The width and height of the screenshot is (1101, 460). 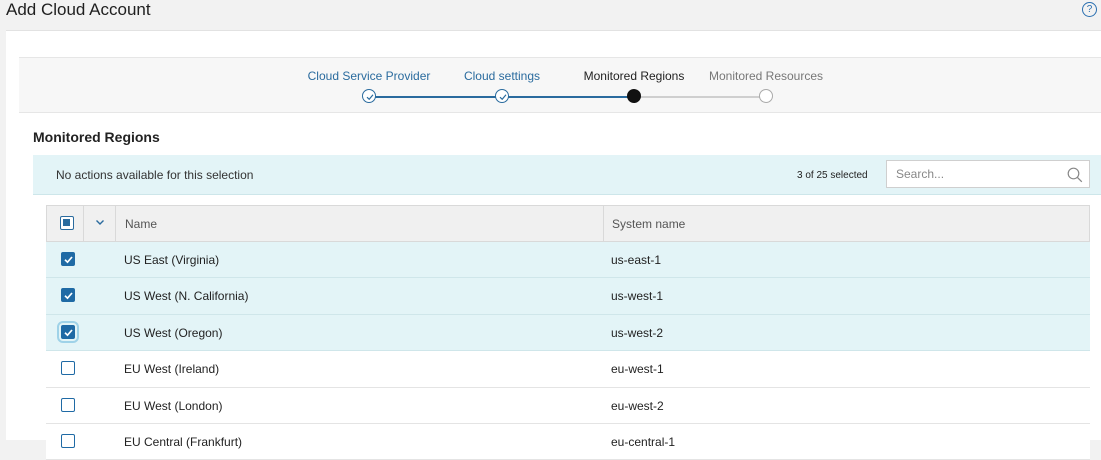 I want to click on region-system-name: us-east-1, so click(x=636, y=260).